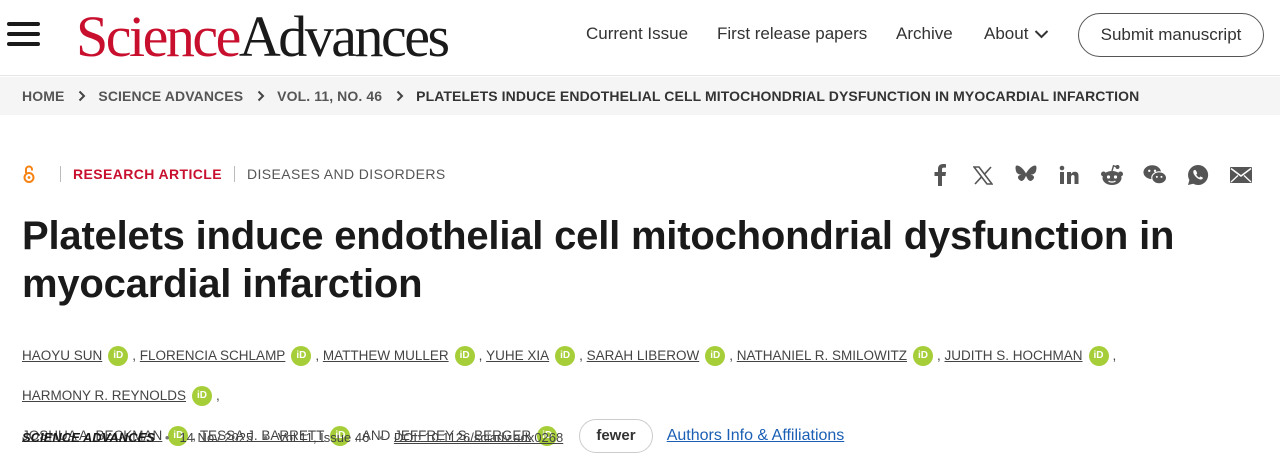 The width and height of the screenshot is (1280, 456). I want to click on author-entry: JUDITH S. HOCHMAN iD,, so click(1030, 356).